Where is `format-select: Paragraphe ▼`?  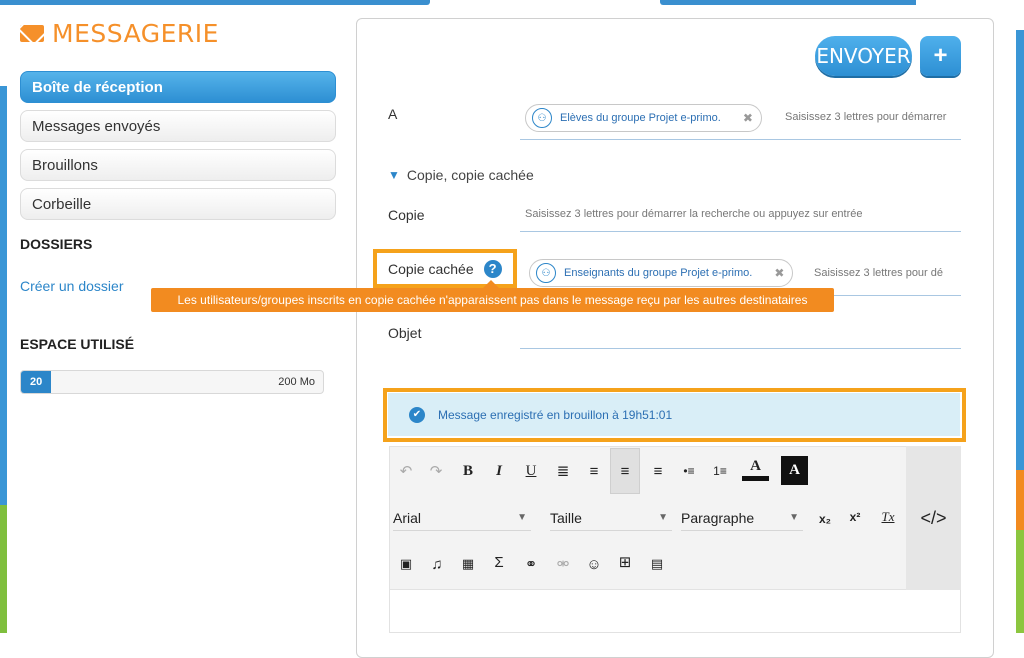
format-select: Paragraphe ▼ is located at coordinates (742, 518).